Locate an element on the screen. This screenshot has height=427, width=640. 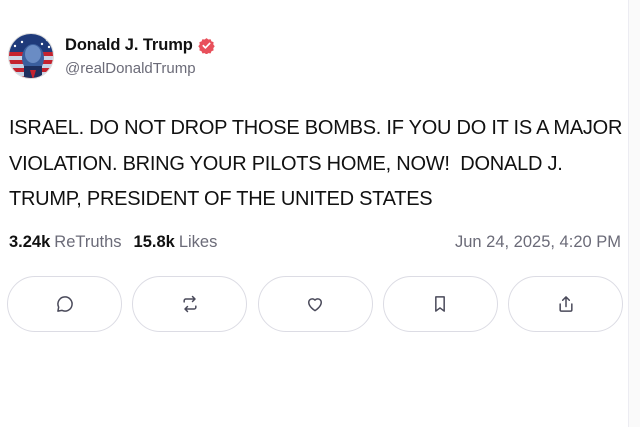
retruth-icon is located at coordinates (190, 304).